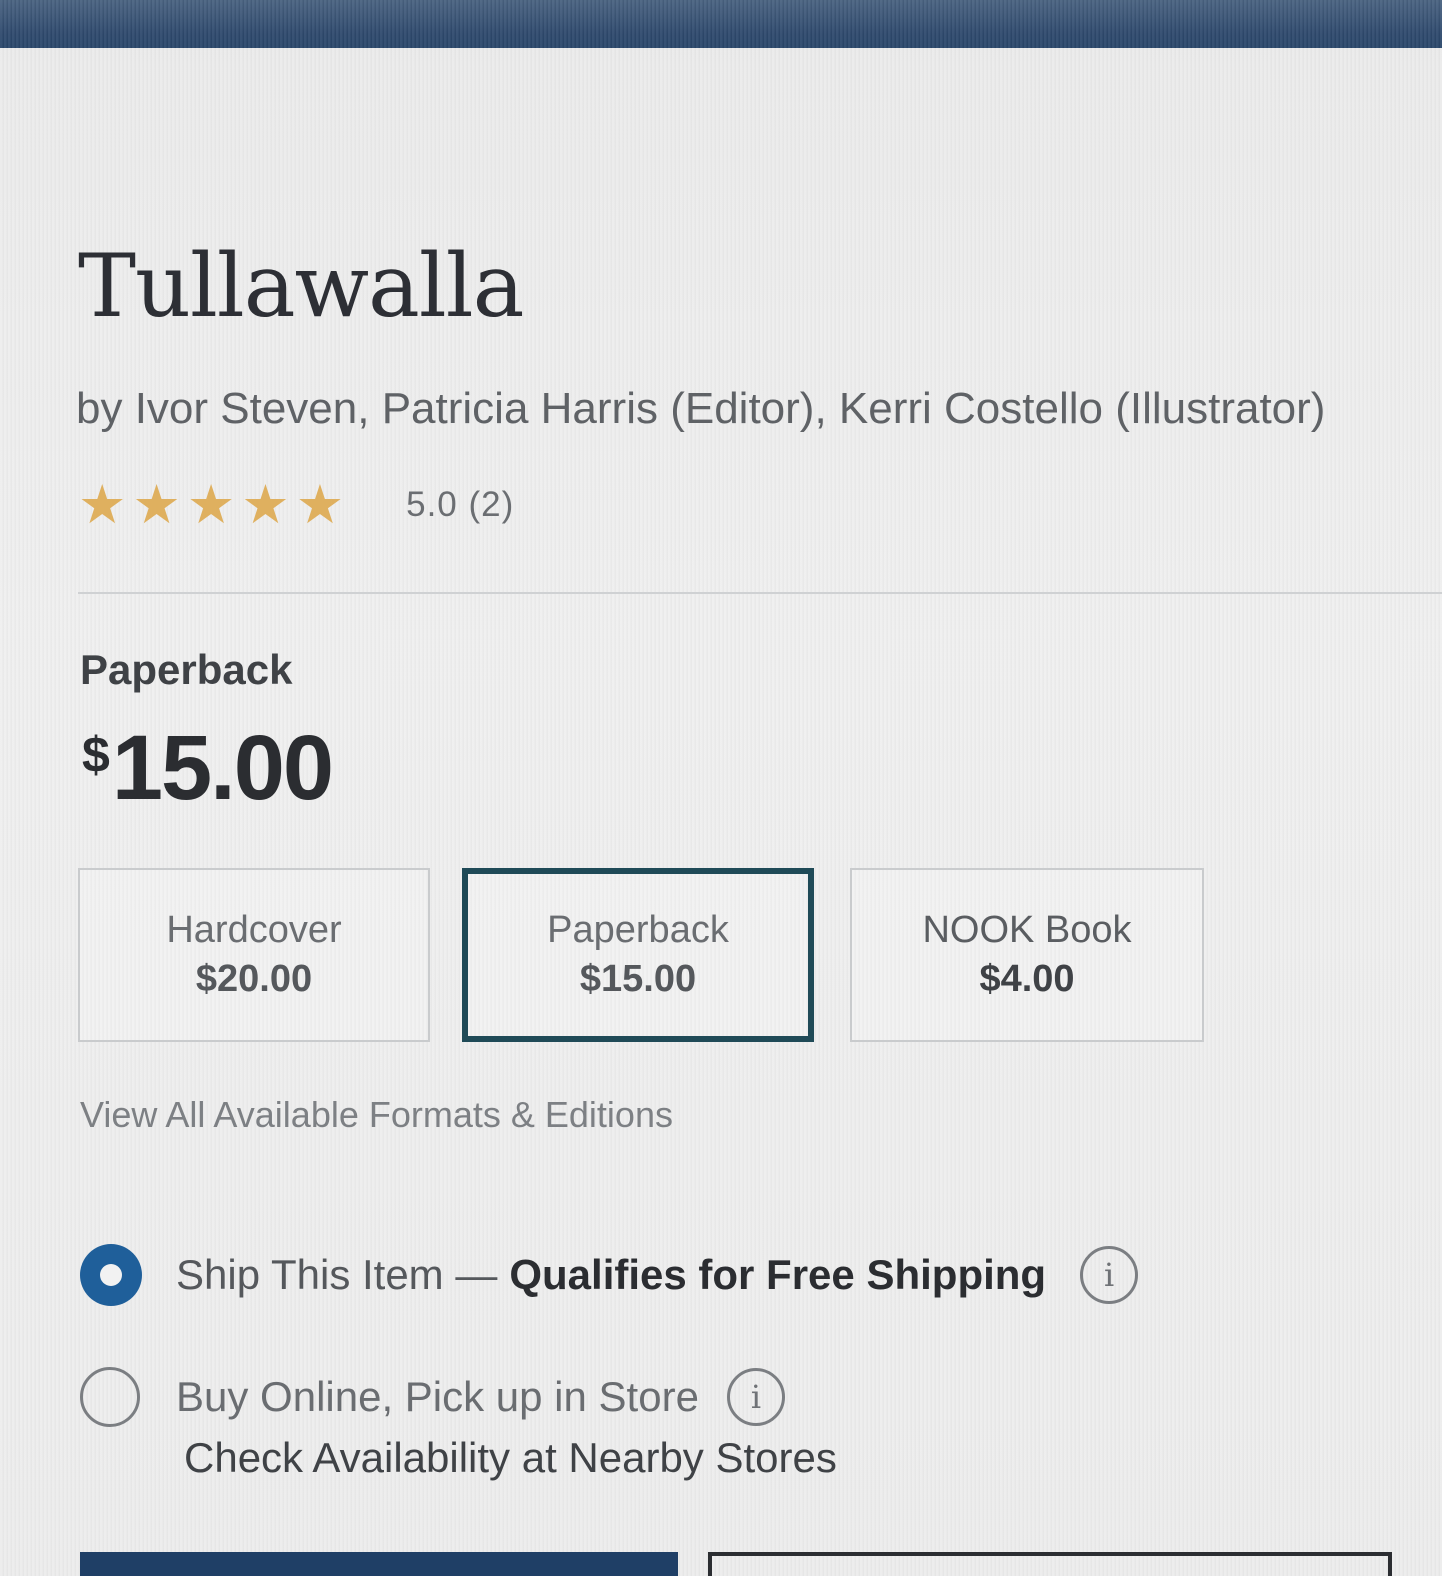 This screenshot has height=1576, width=1442. Describe the element at coordinates (254, 929) in the screenshot. I see `format-name: Hardcover` at that location.